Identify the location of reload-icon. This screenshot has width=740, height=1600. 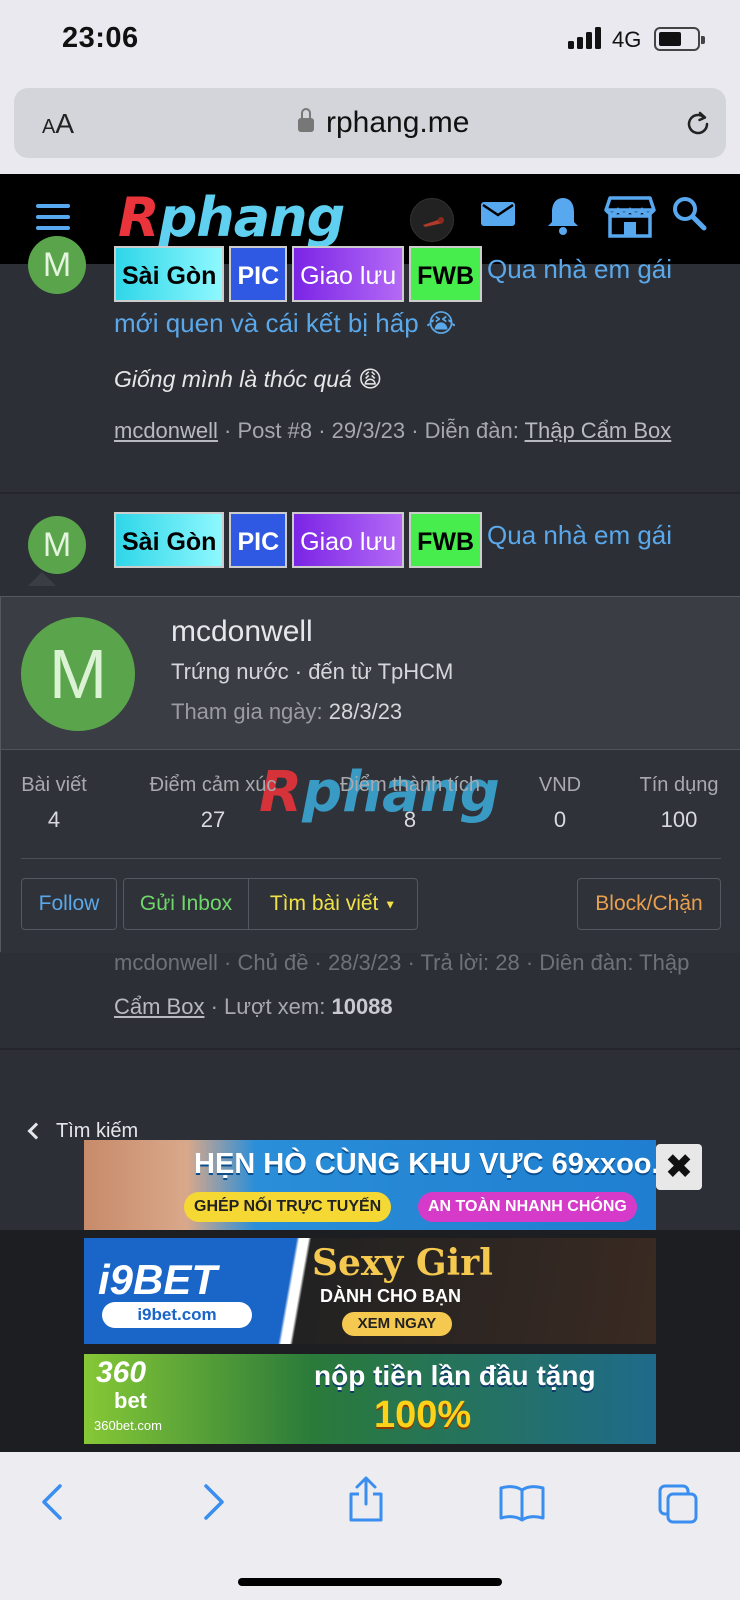
(698, 124).